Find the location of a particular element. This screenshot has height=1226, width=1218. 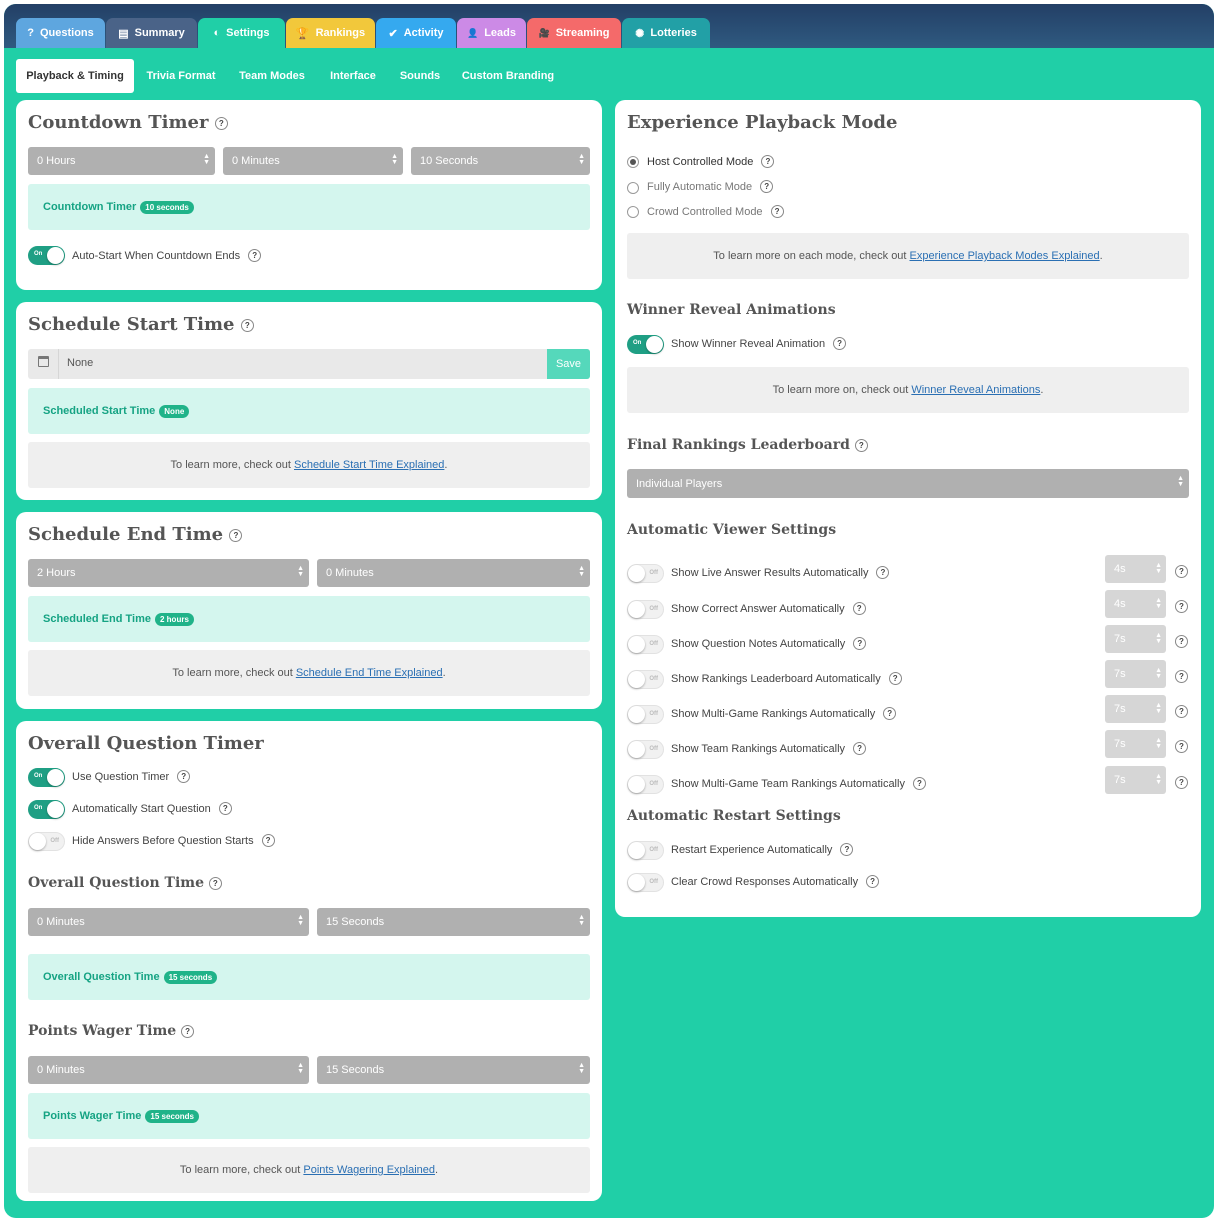

wager-minutes-select: 0 Minutes ▲ ▼ is located at coordinates (168, 1070).